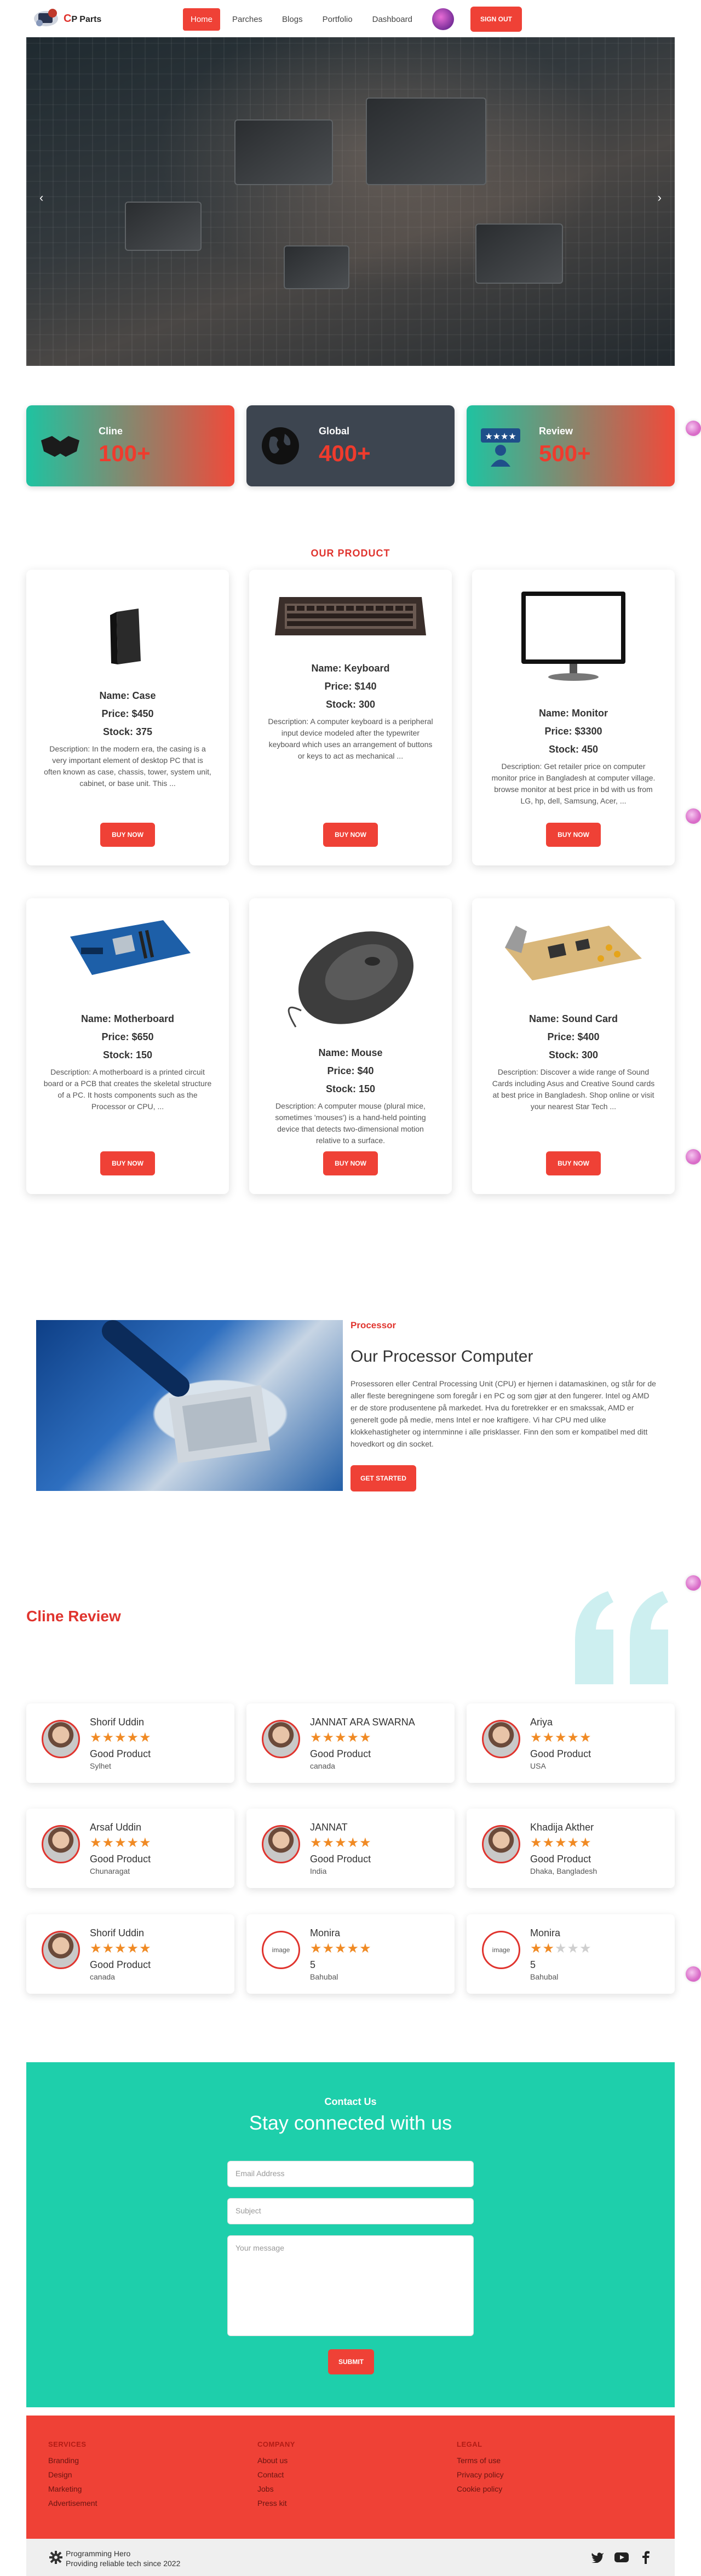  Describe the element at coordinates (480, 2475) in the screenshot. I see `footer-link: Privacy policy` at that location.